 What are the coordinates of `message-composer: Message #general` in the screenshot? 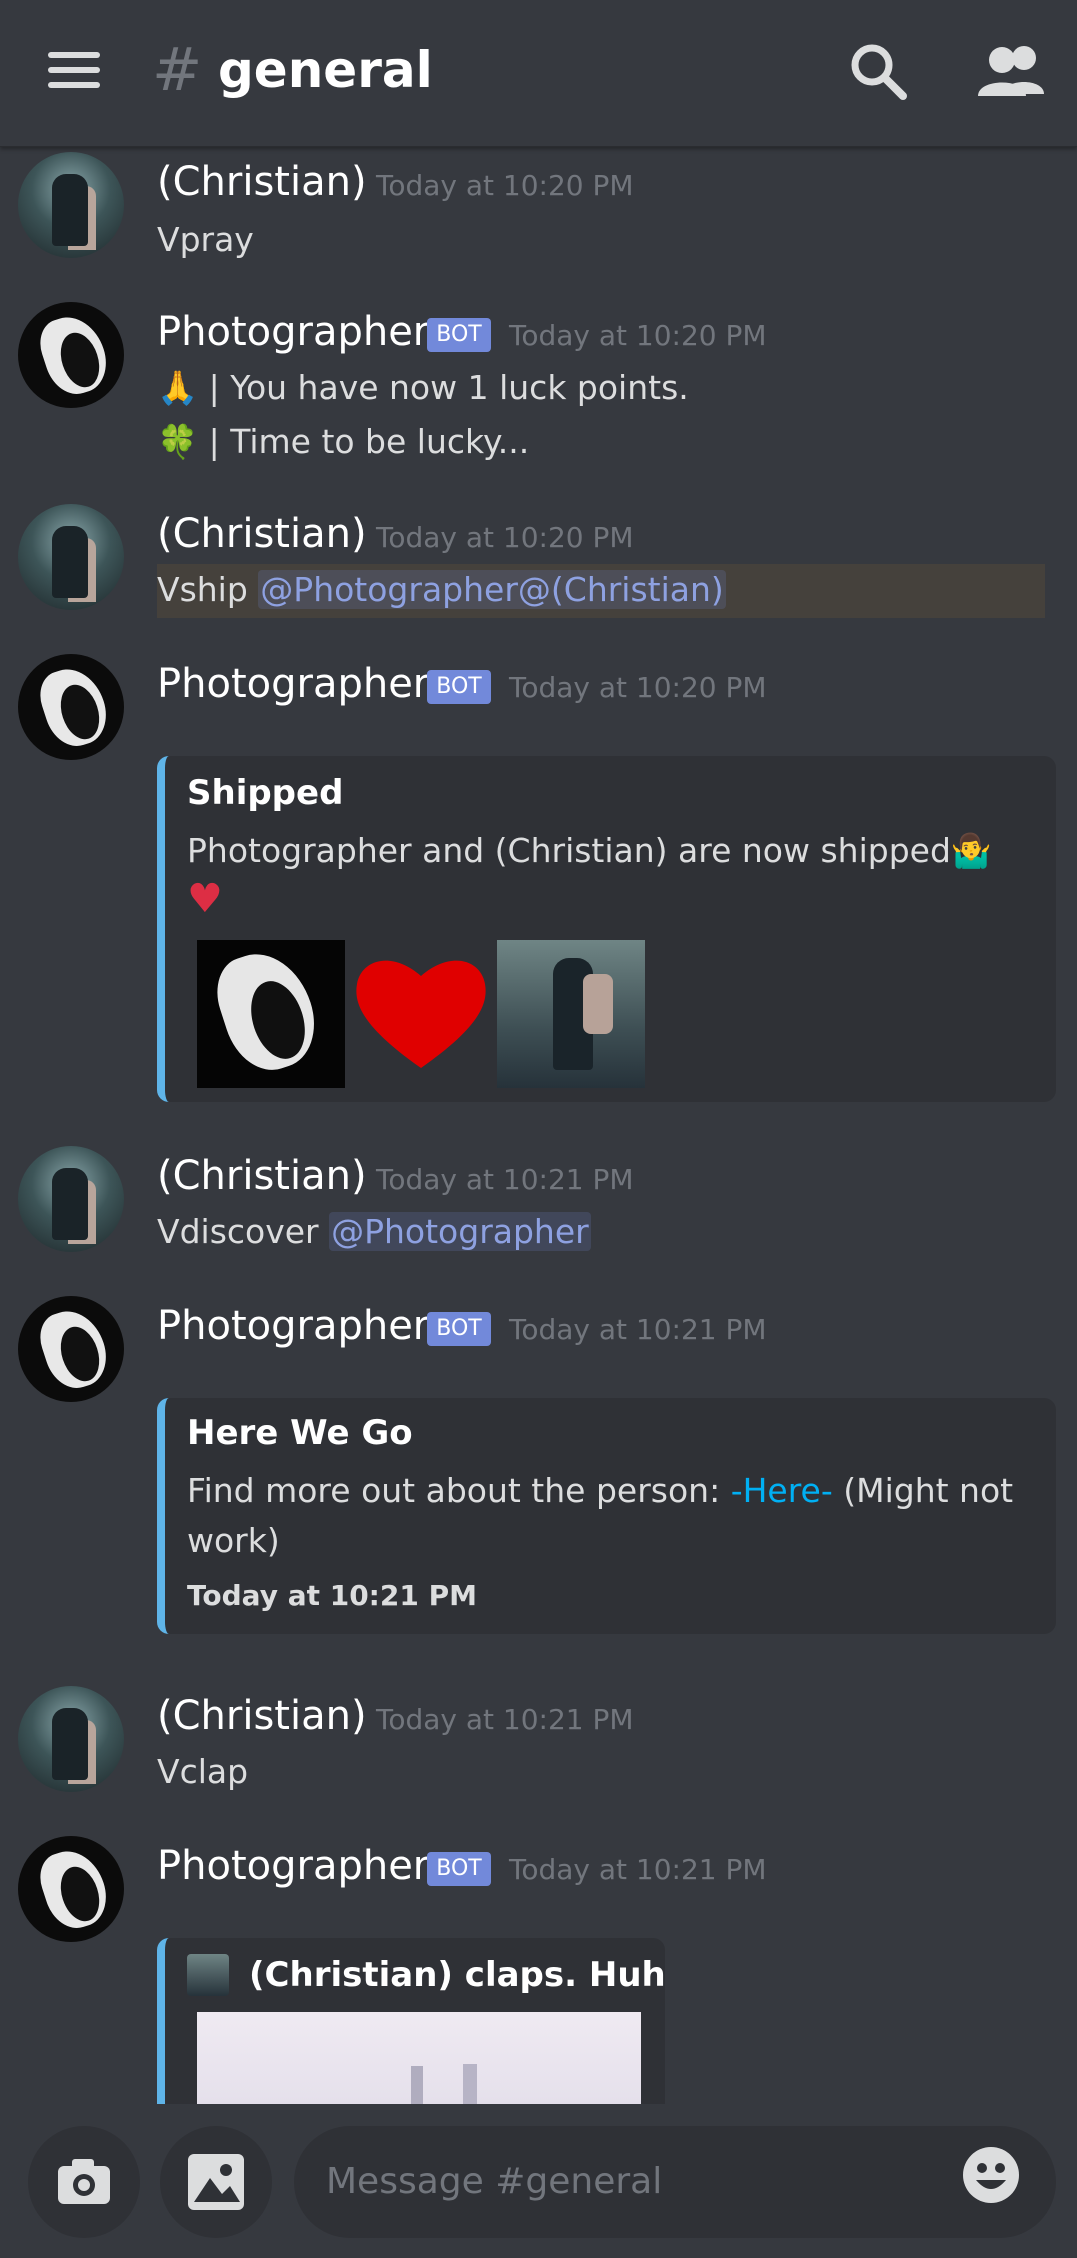 It's located at (538, 2181).